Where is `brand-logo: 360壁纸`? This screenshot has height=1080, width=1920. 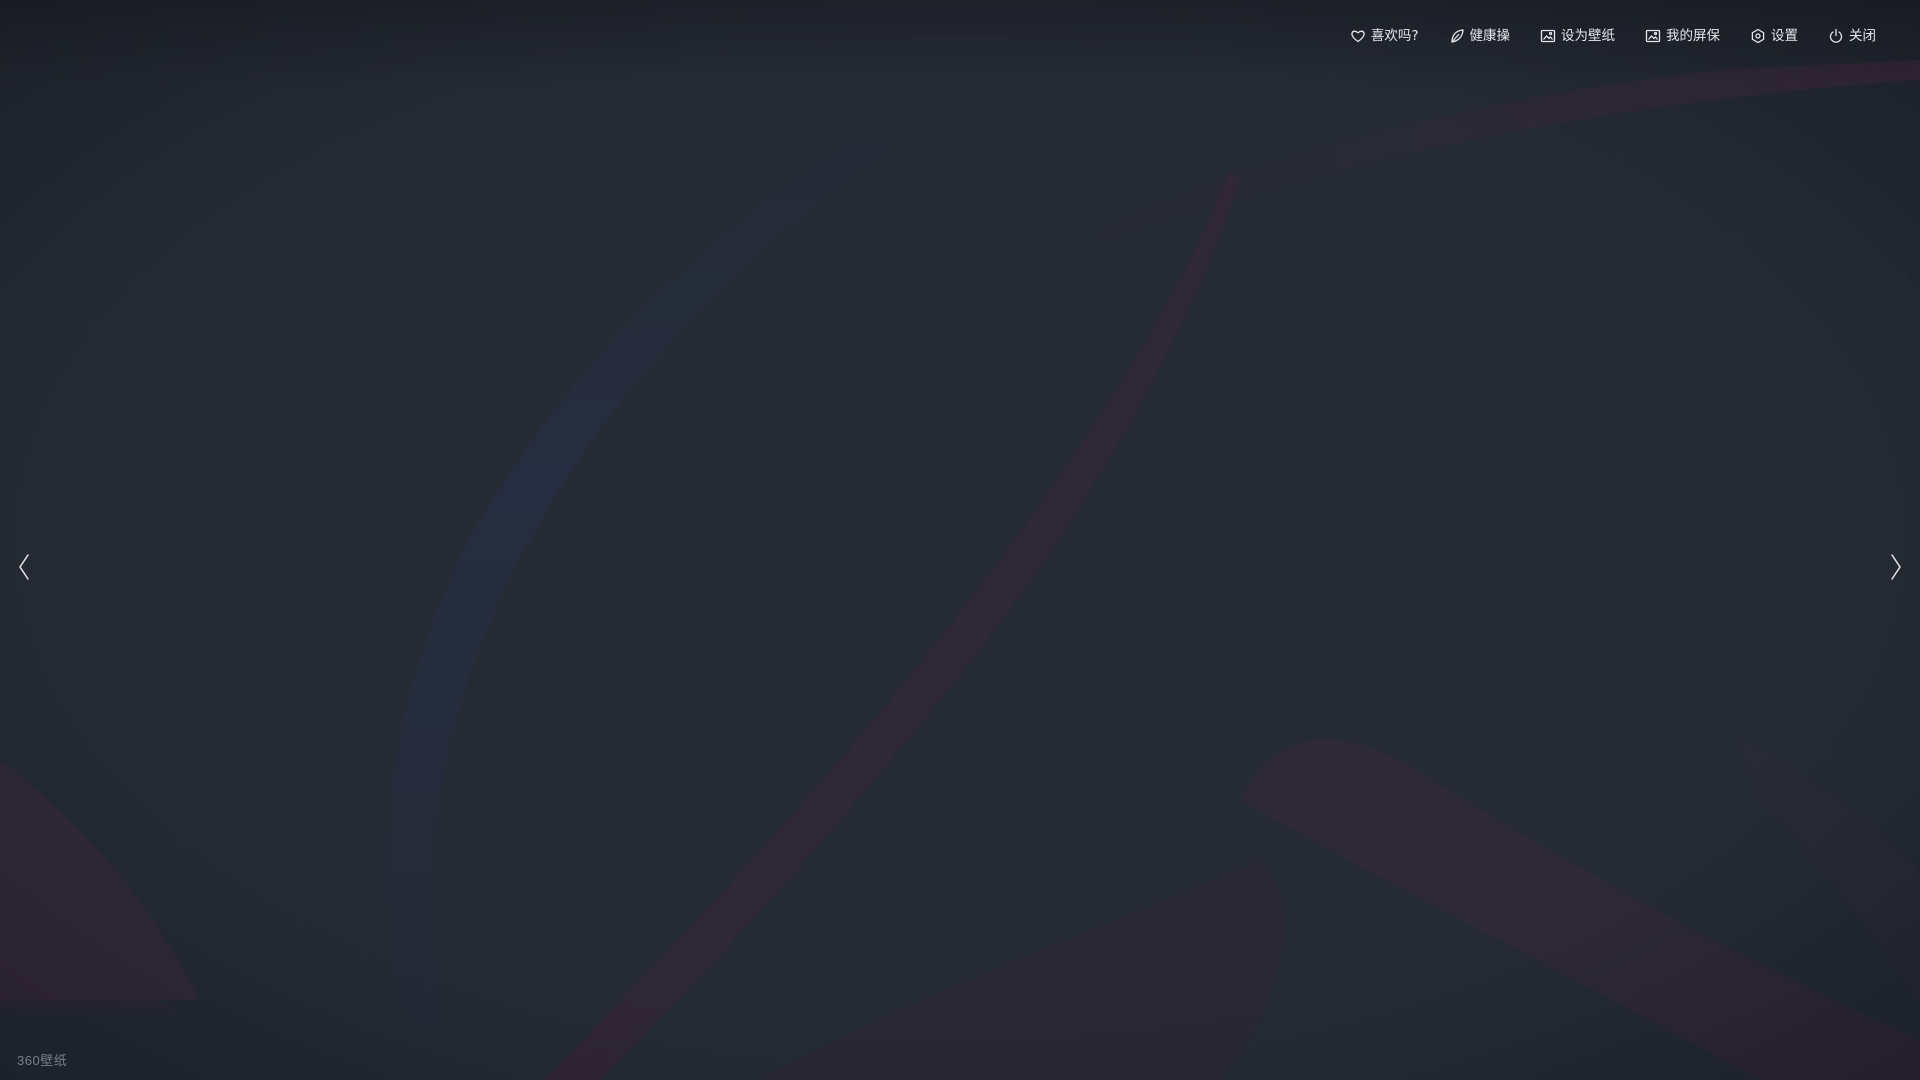
brand-logo: 360壁纸 is located at coordinates (42, 1060).